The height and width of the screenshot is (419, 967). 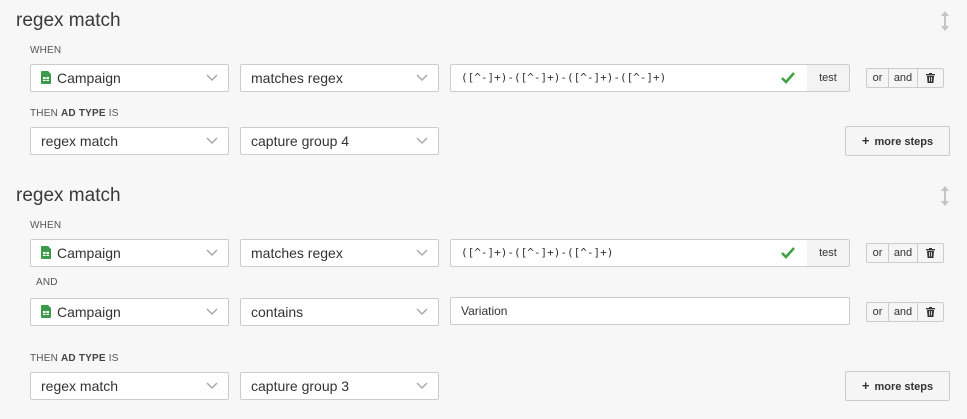 I want to click on condition-operator-select: contains, so click(x=339, y=312).